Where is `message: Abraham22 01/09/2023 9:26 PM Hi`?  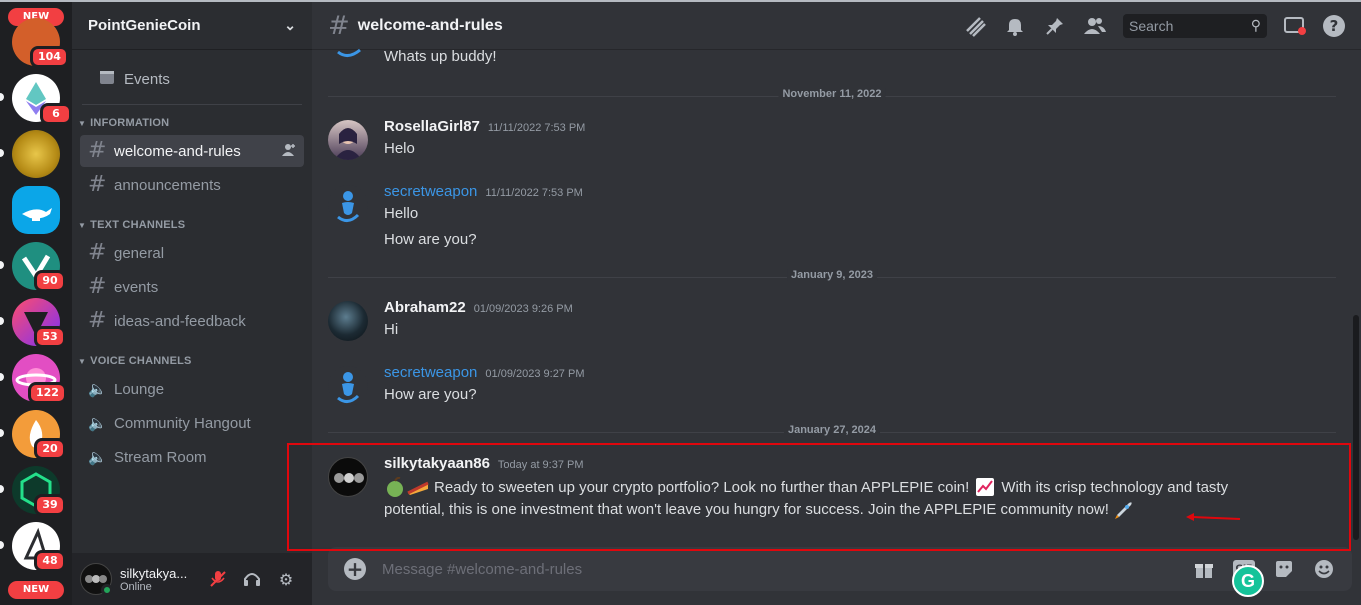 message: Abraham22 01/09/2023 9:26 PM Hi is located at coordinates (828, 323).